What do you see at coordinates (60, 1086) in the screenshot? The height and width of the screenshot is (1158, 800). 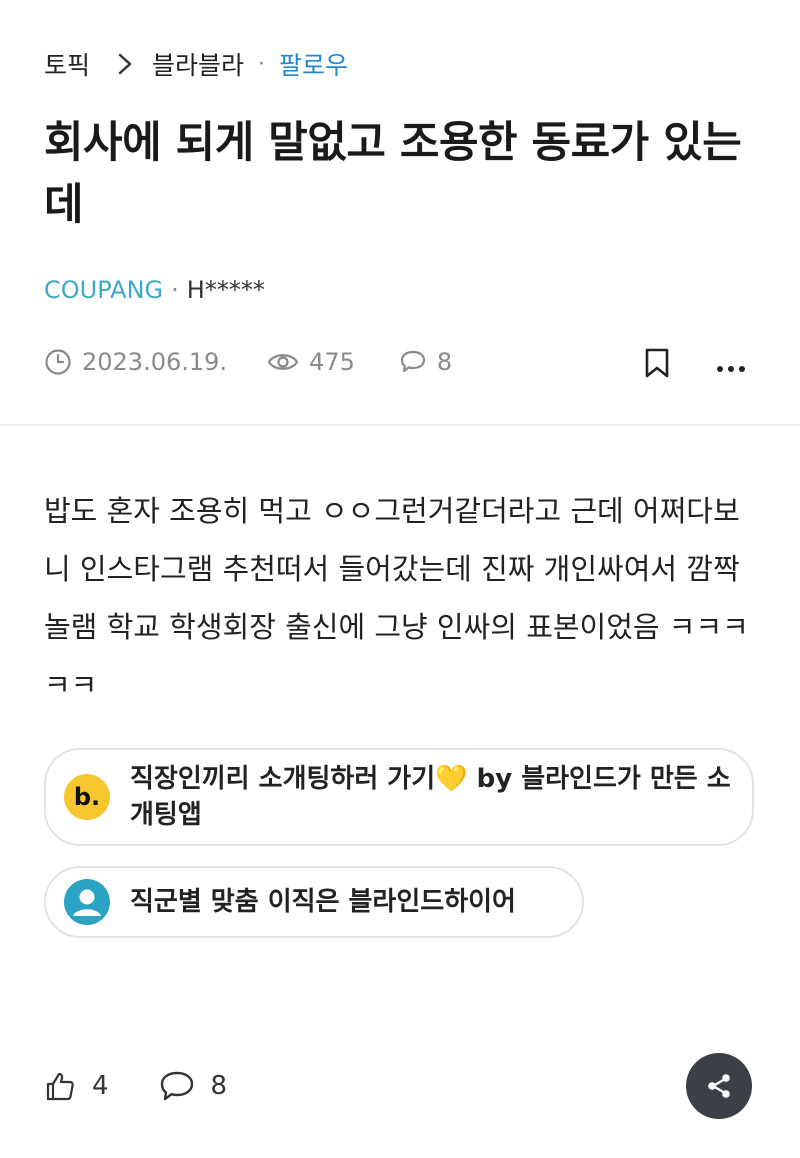 I see `thumbs-up-icon` at bounding box center [60, 1086].